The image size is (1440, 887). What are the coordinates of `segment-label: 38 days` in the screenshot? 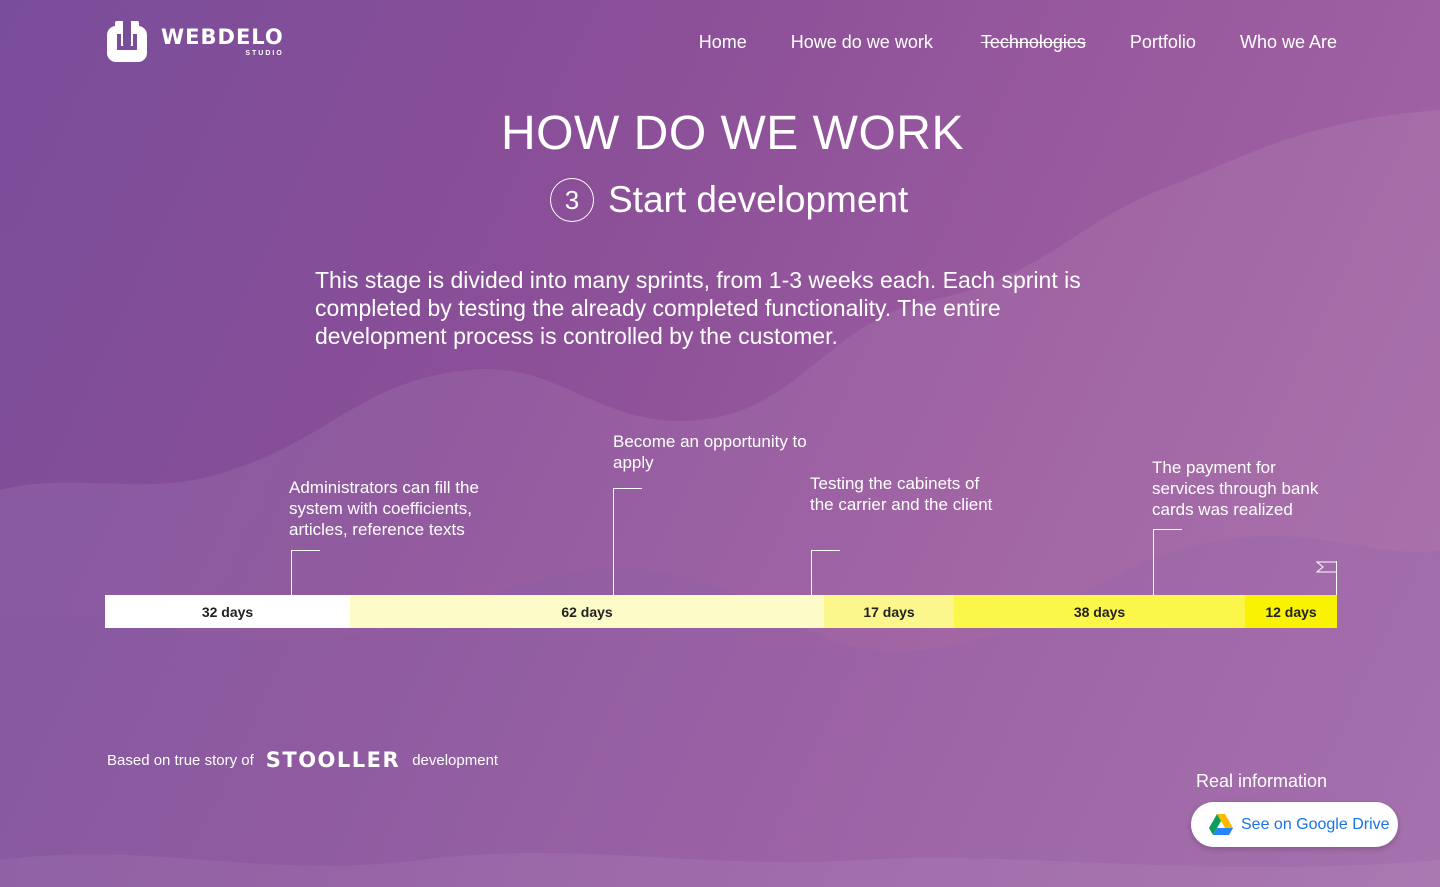 It's located at (1099, 611).